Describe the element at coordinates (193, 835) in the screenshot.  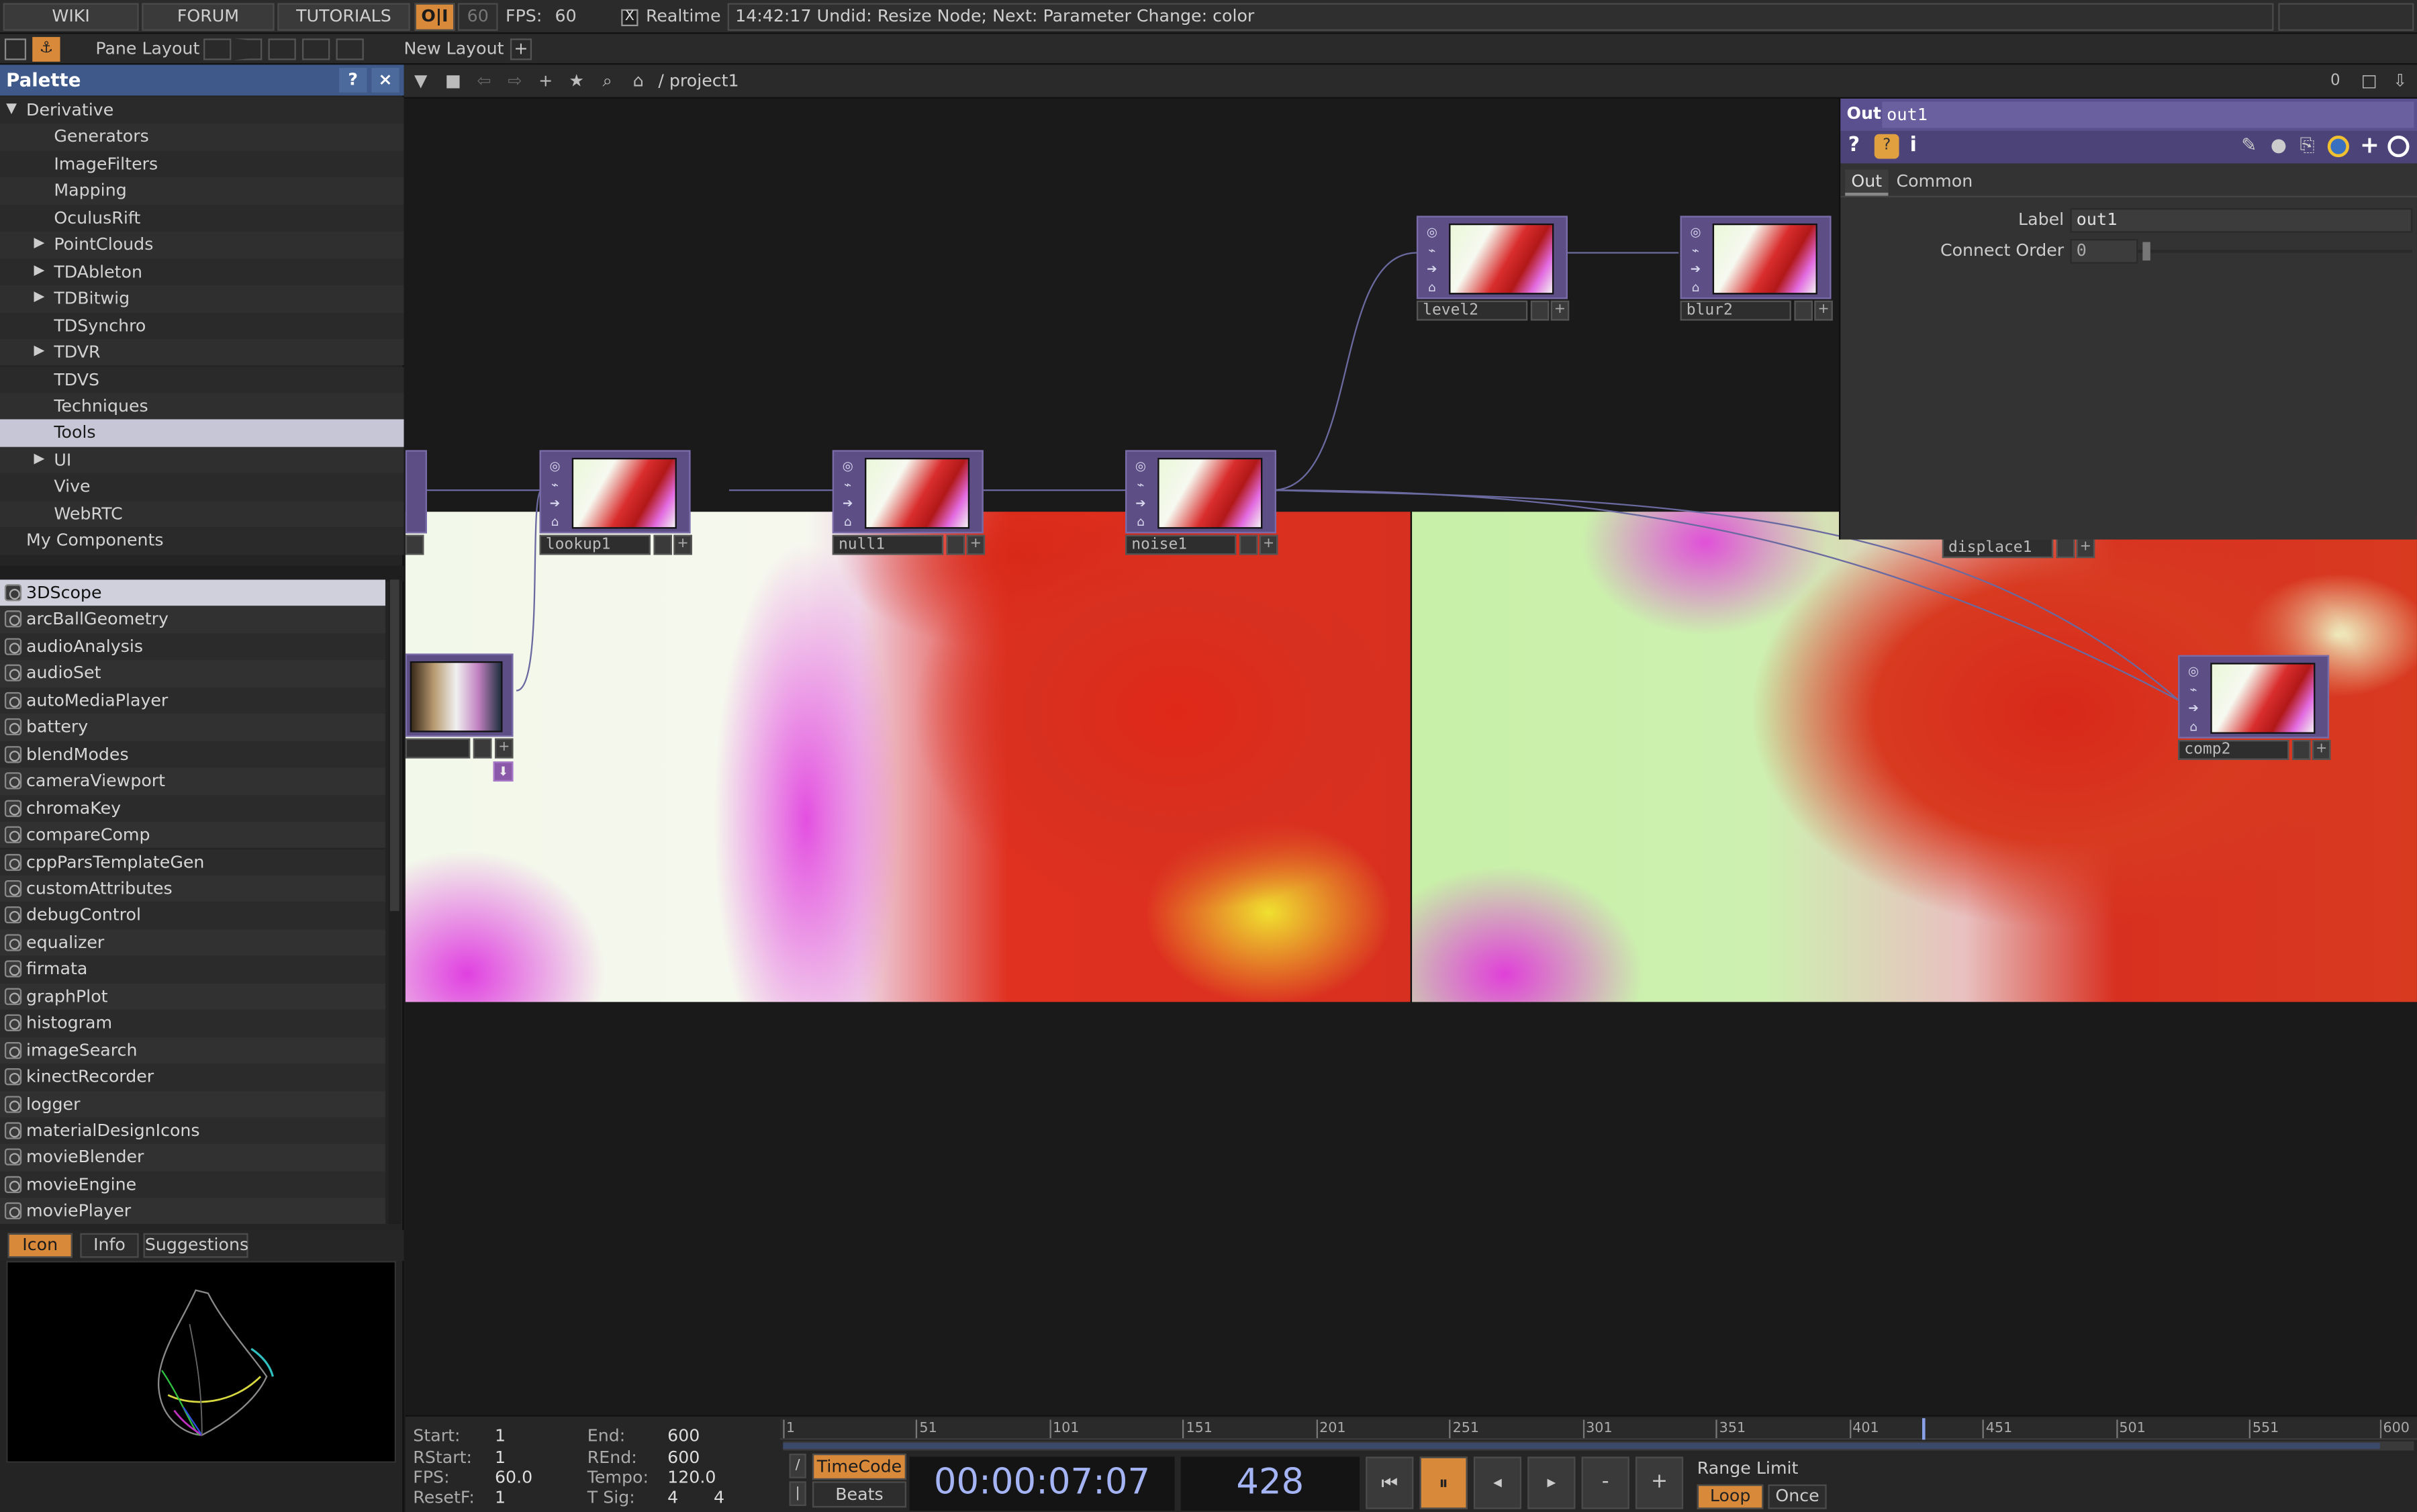
I see `component-list-item: compareComp` at that location.